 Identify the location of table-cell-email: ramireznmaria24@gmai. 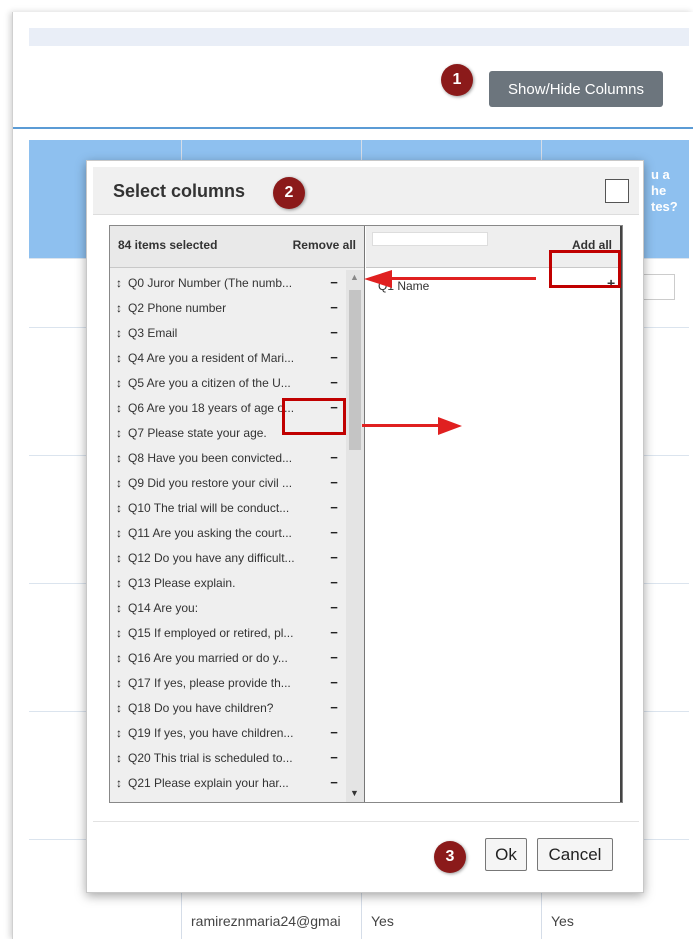
(266, 921).